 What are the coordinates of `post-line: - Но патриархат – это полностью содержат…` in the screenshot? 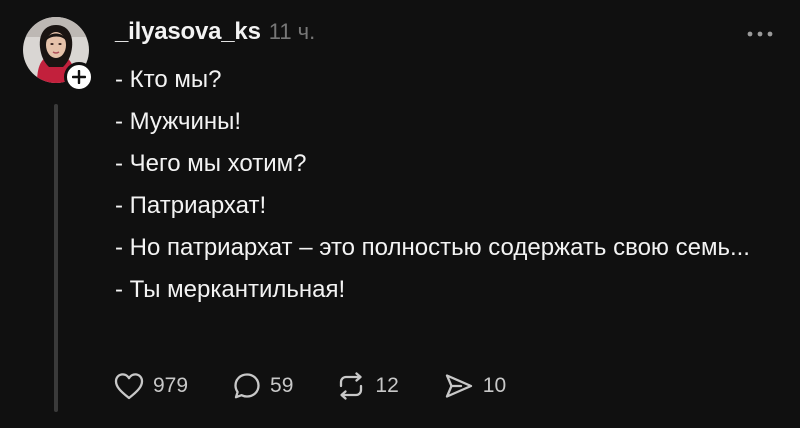 It's located at (432, 247).